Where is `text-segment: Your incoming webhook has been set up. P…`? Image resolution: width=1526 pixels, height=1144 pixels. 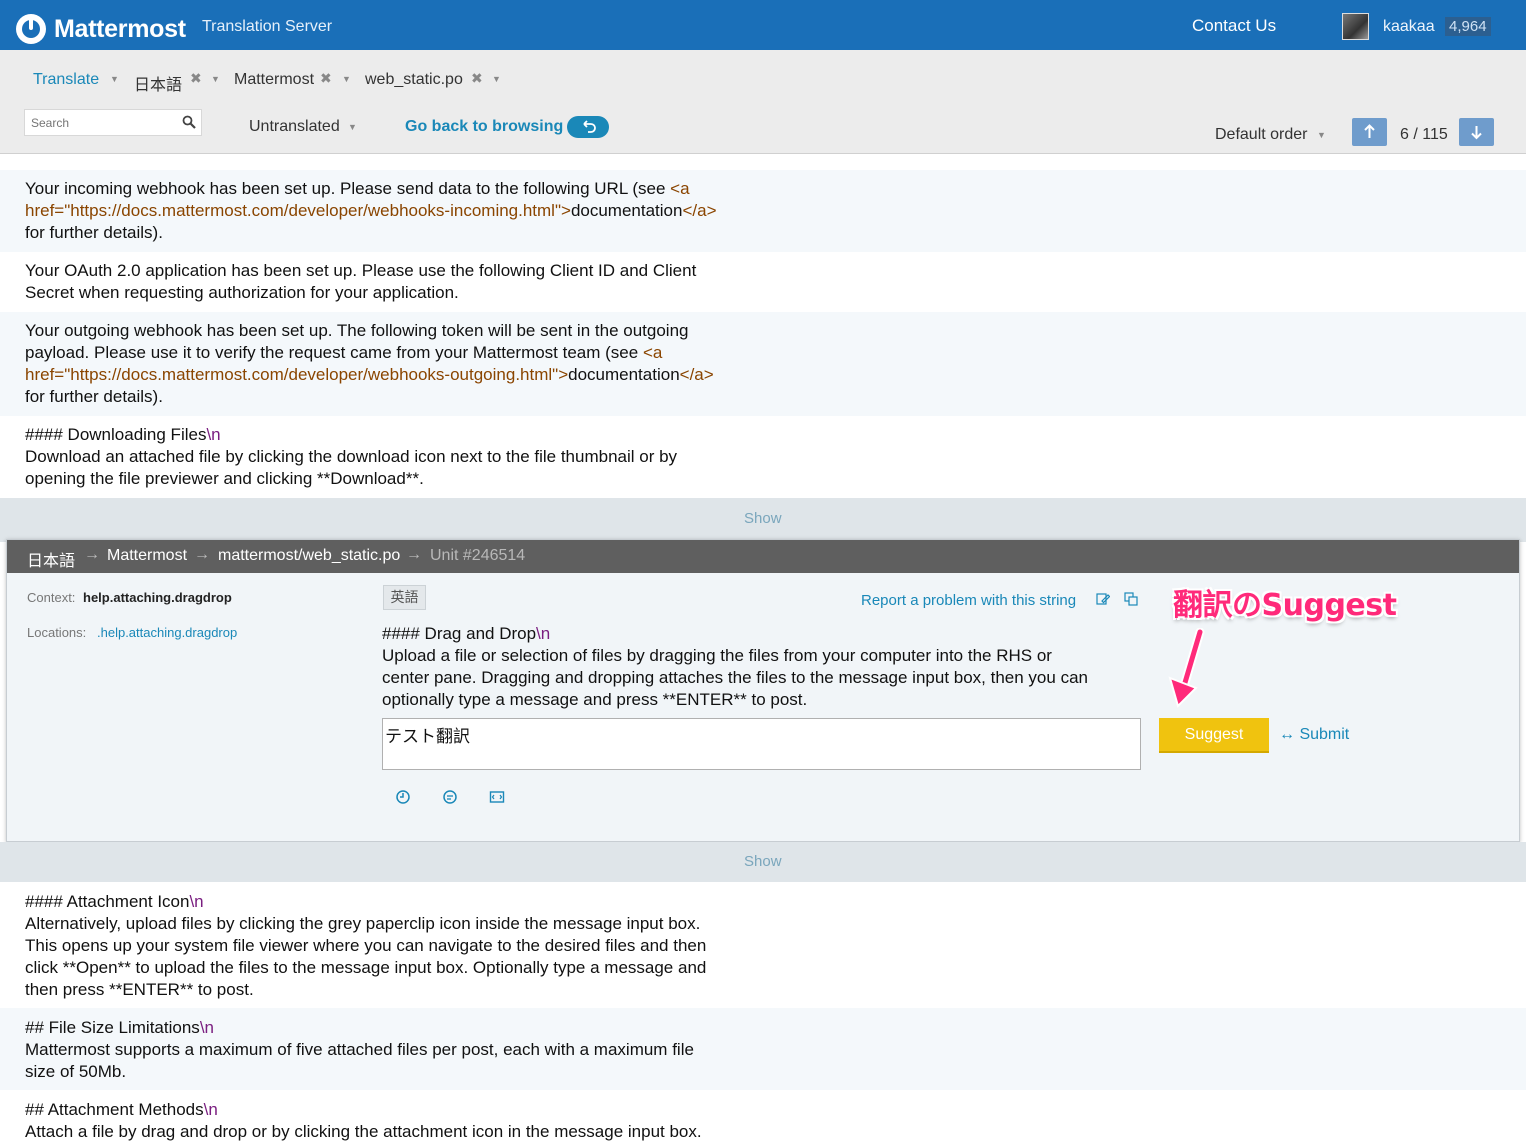 text-segment: Your incoming webhook has been set up. P… is located at coordinates (348, 188).